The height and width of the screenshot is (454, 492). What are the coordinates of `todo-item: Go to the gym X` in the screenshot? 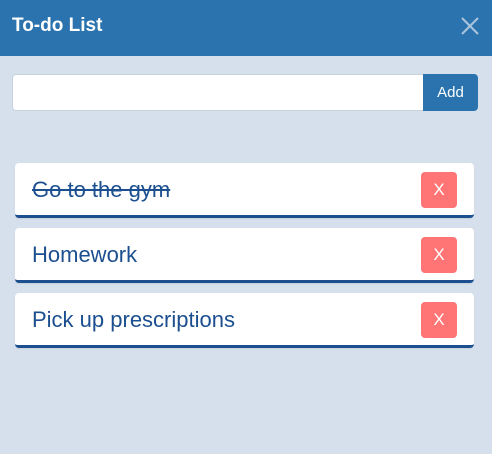 It's located at (244, 190).